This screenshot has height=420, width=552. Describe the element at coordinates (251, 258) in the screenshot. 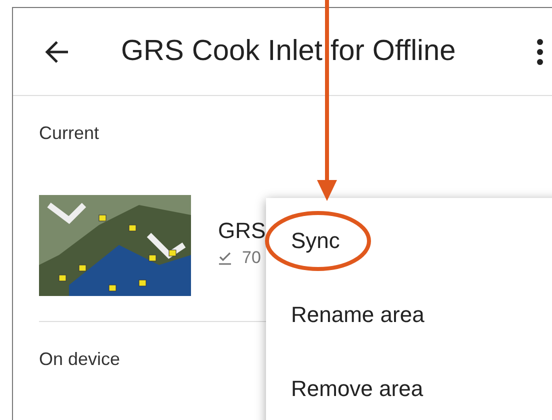

I see `area-detail: 70` at that location.